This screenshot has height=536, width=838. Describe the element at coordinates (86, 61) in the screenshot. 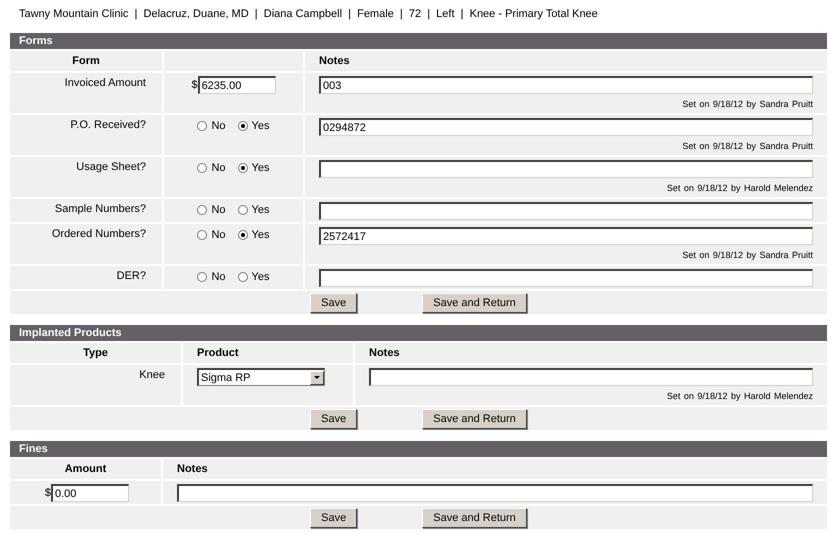

I see `column-header: Form` at that location.